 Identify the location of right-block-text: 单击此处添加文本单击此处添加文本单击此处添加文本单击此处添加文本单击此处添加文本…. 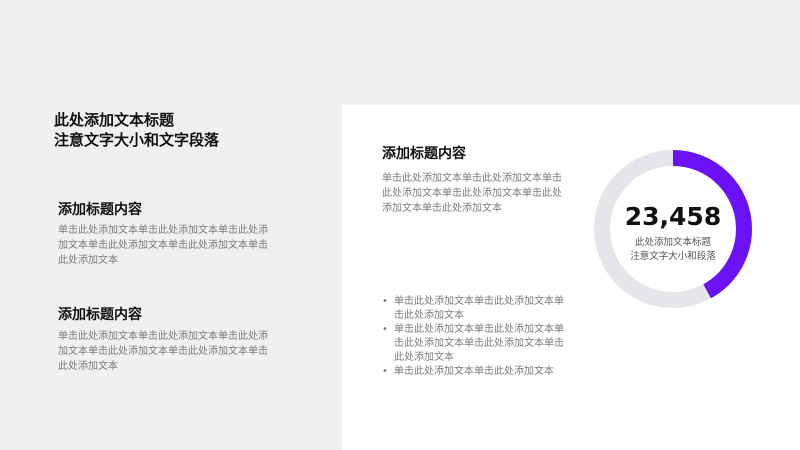
(472, 193).